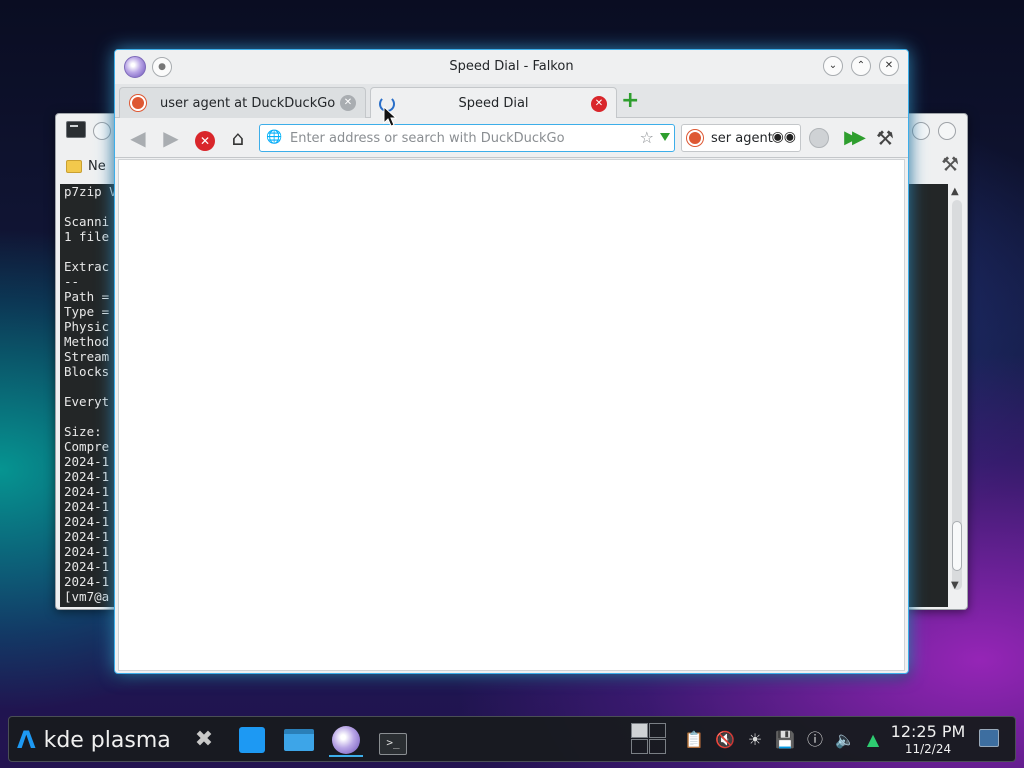  I want to click on settings-icon: ⚒, so click(950, 164).